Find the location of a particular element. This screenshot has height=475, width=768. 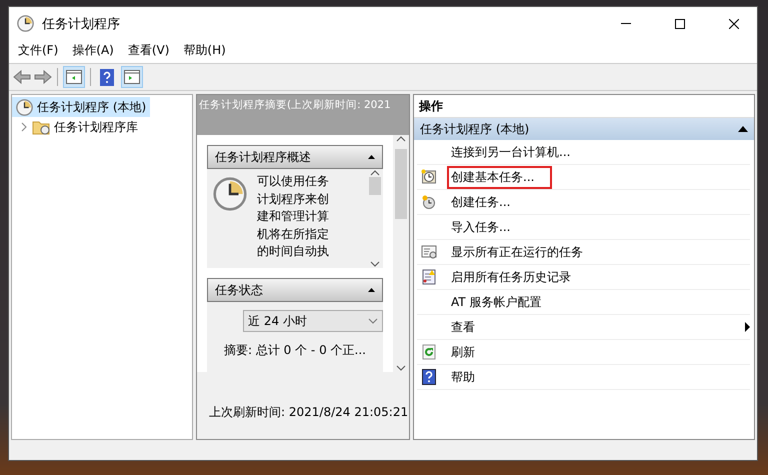

last-refresh-text: 上次刷新时间: 2021/8/24 21:05:21 is located at coordinates (308, 412).